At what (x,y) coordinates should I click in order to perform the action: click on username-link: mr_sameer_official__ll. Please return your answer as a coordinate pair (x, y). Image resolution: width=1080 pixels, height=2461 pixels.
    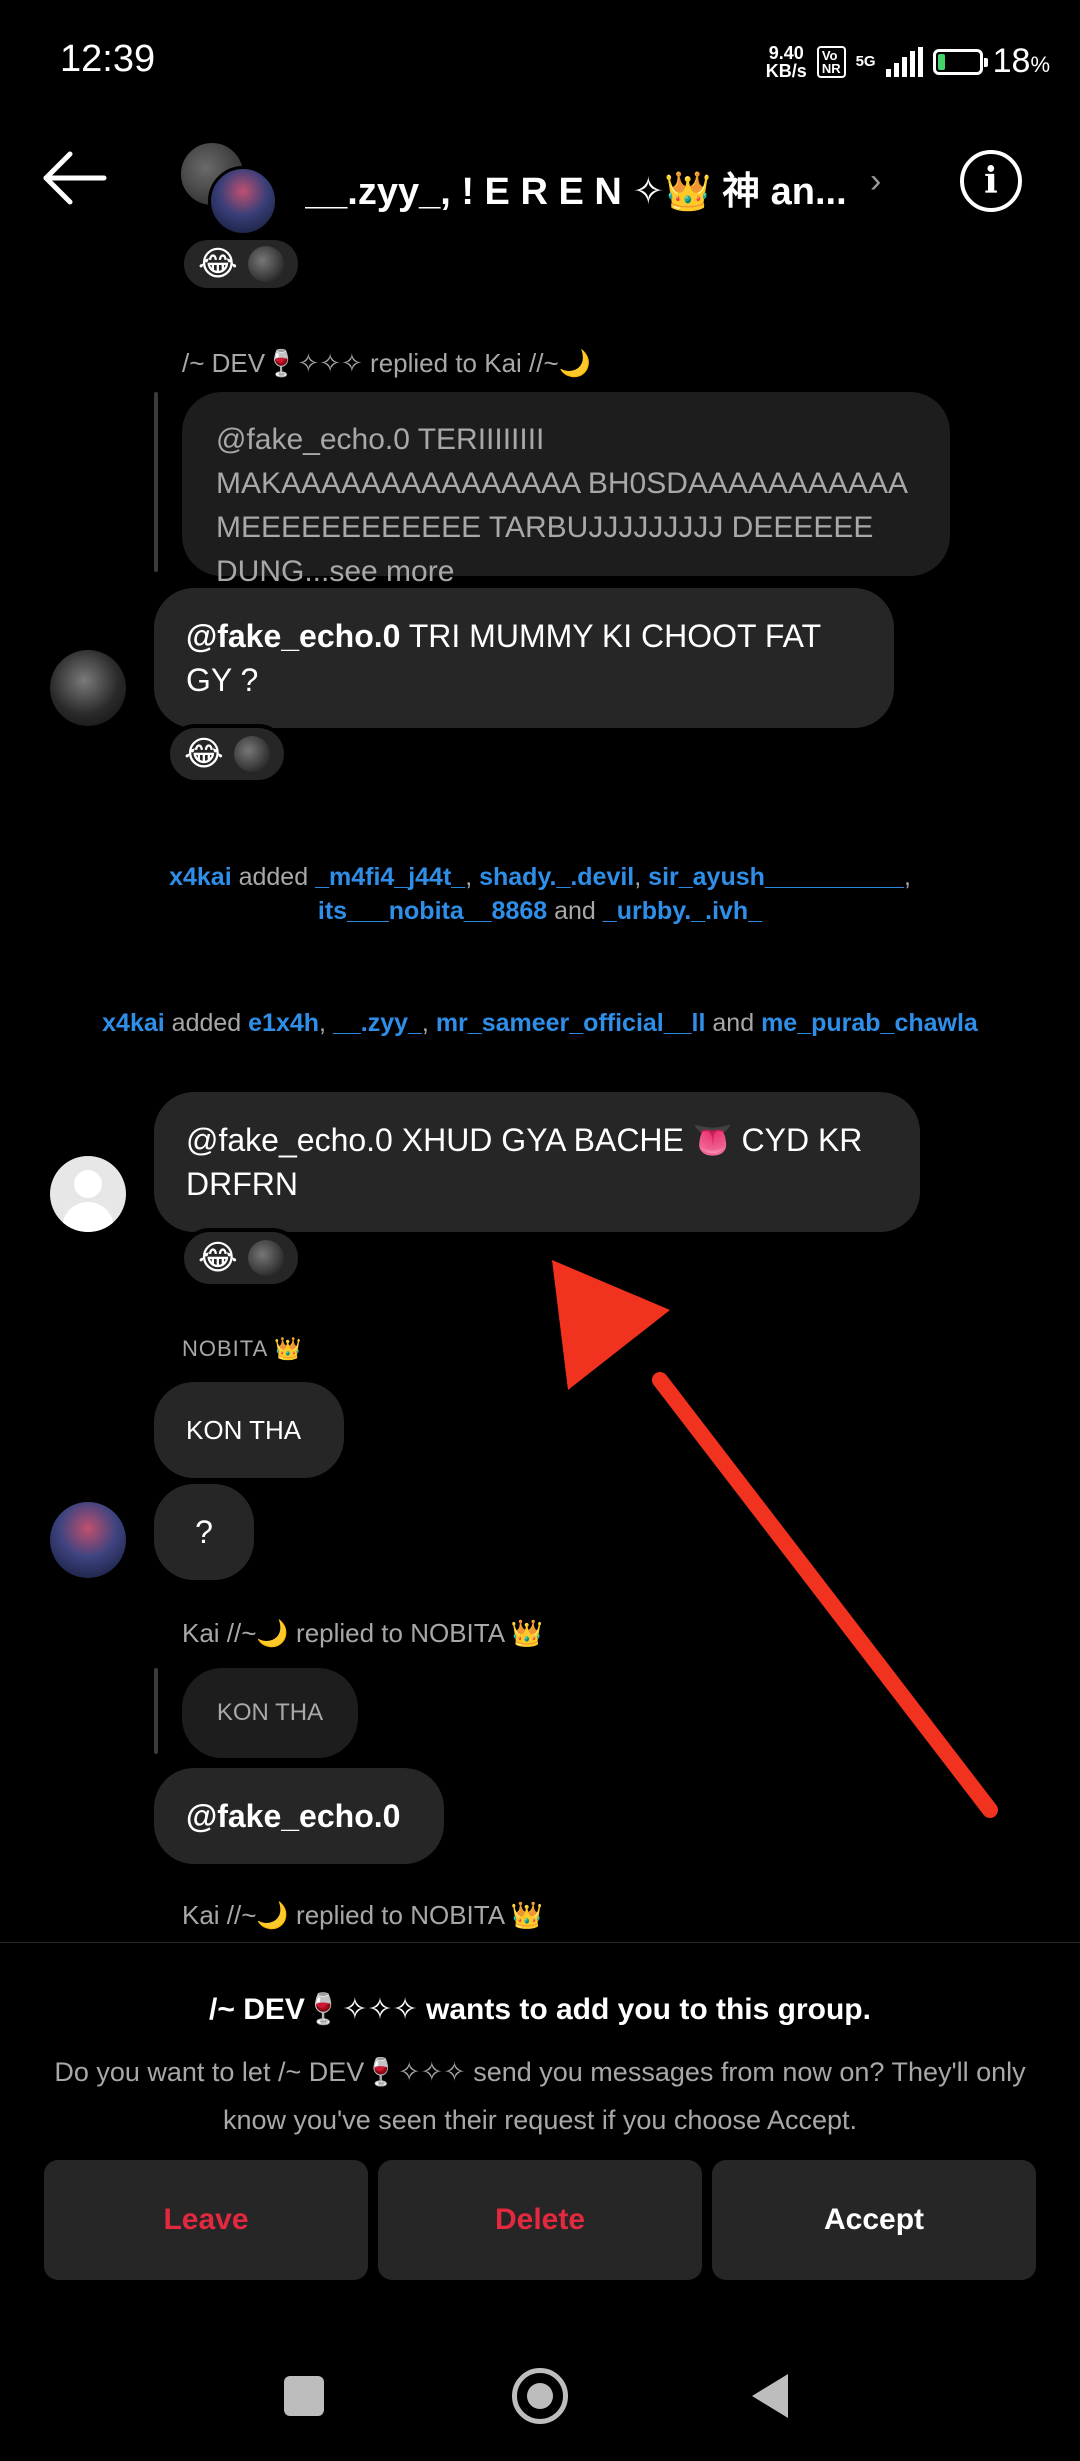
    Looking at the image, I should click on (571, 1023).